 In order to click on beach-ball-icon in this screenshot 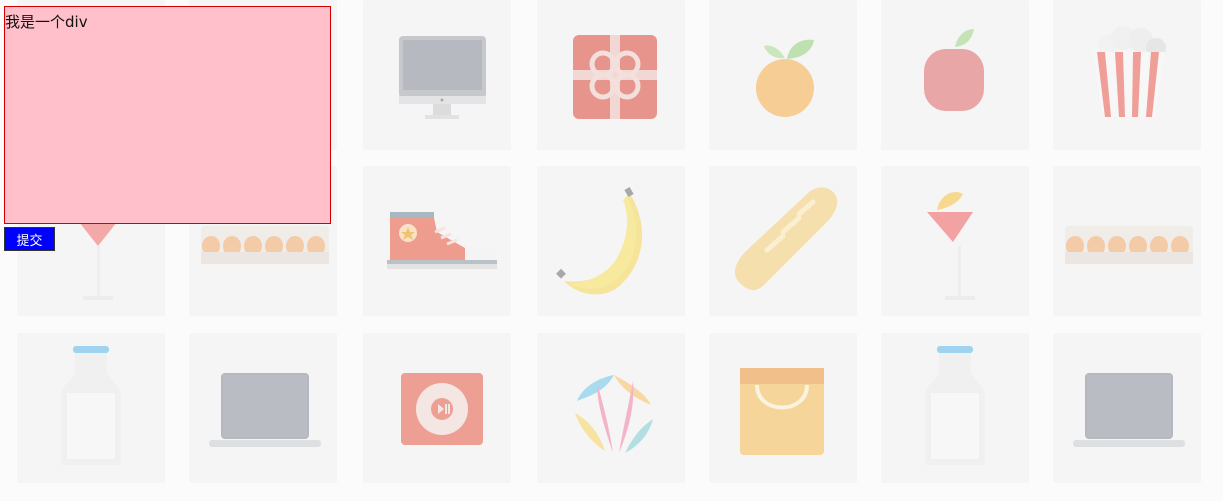, I will do `click(614, 414)`.